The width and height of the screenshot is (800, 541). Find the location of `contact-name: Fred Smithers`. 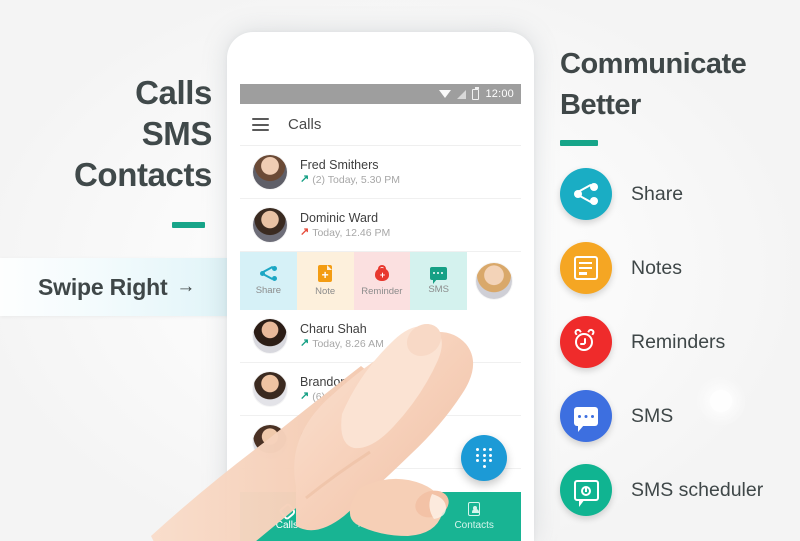

contact-name: Fred Smithers is located at coordinates (339, 164).